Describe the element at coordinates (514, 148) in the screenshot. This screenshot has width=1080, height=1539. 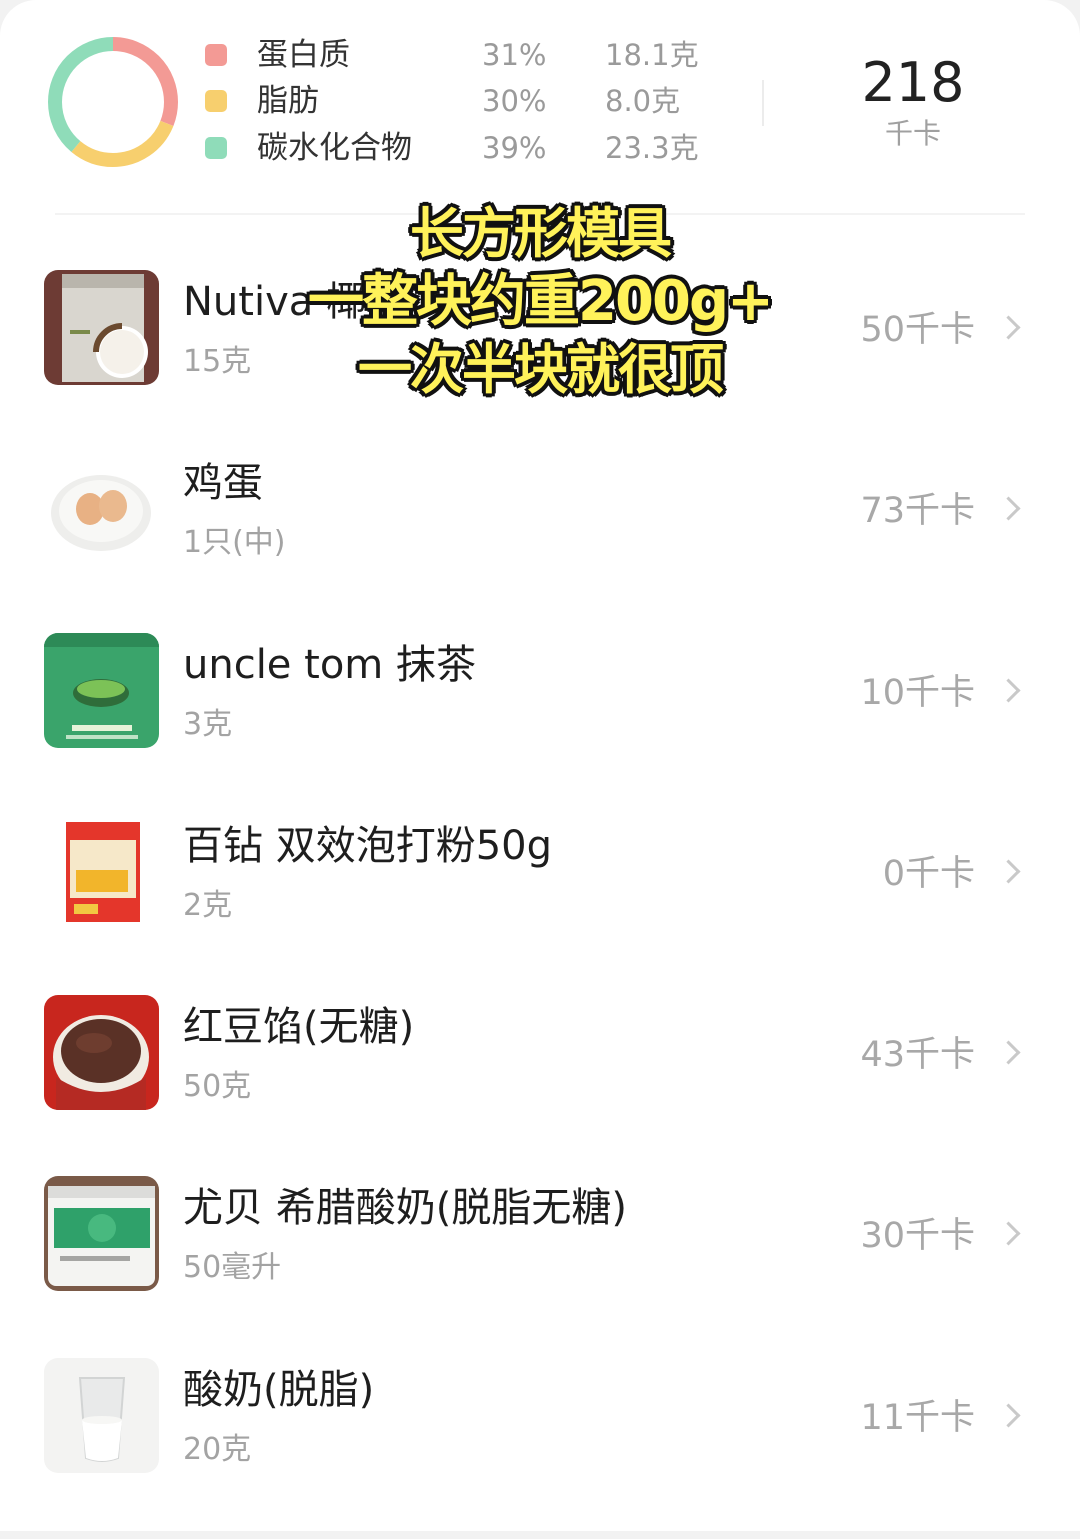
I see `macro-percent: 39%` at that location.